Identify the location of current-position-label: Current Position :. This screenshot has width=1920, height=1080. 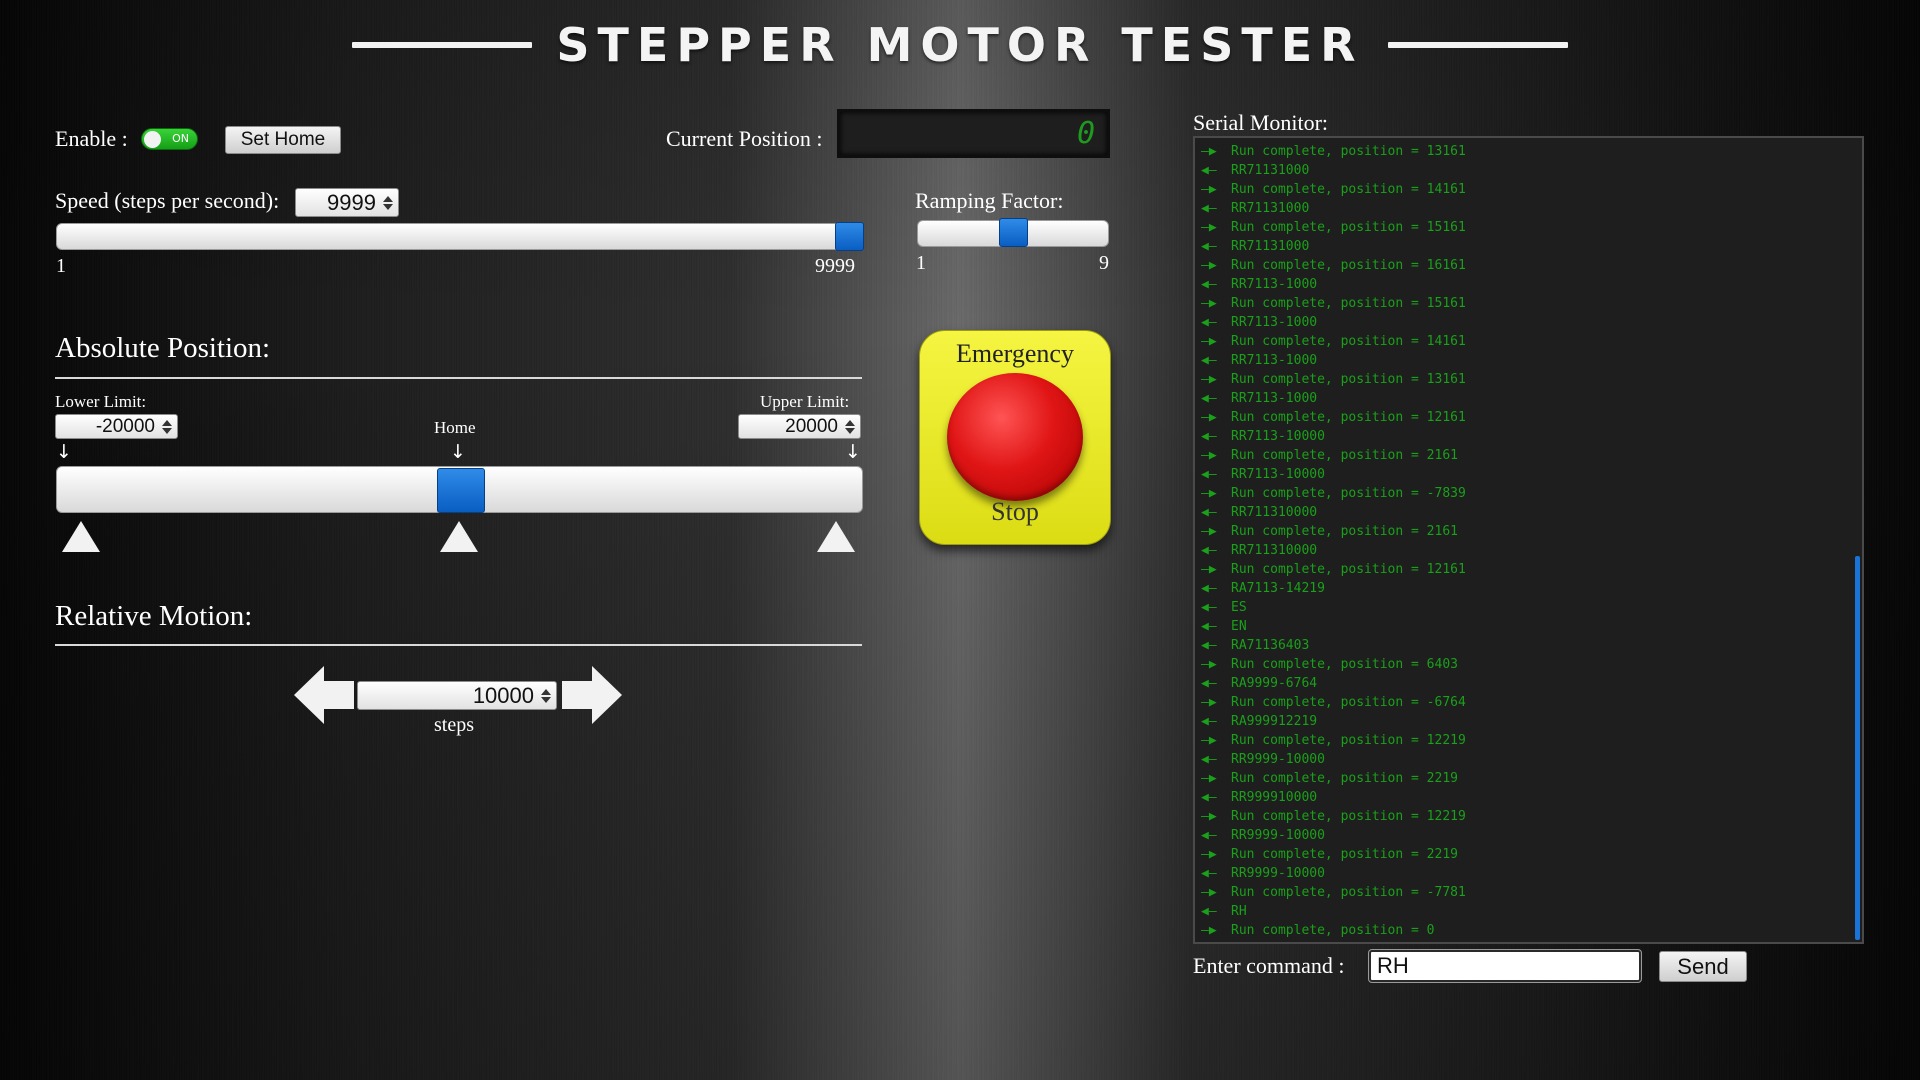
(744, 138).